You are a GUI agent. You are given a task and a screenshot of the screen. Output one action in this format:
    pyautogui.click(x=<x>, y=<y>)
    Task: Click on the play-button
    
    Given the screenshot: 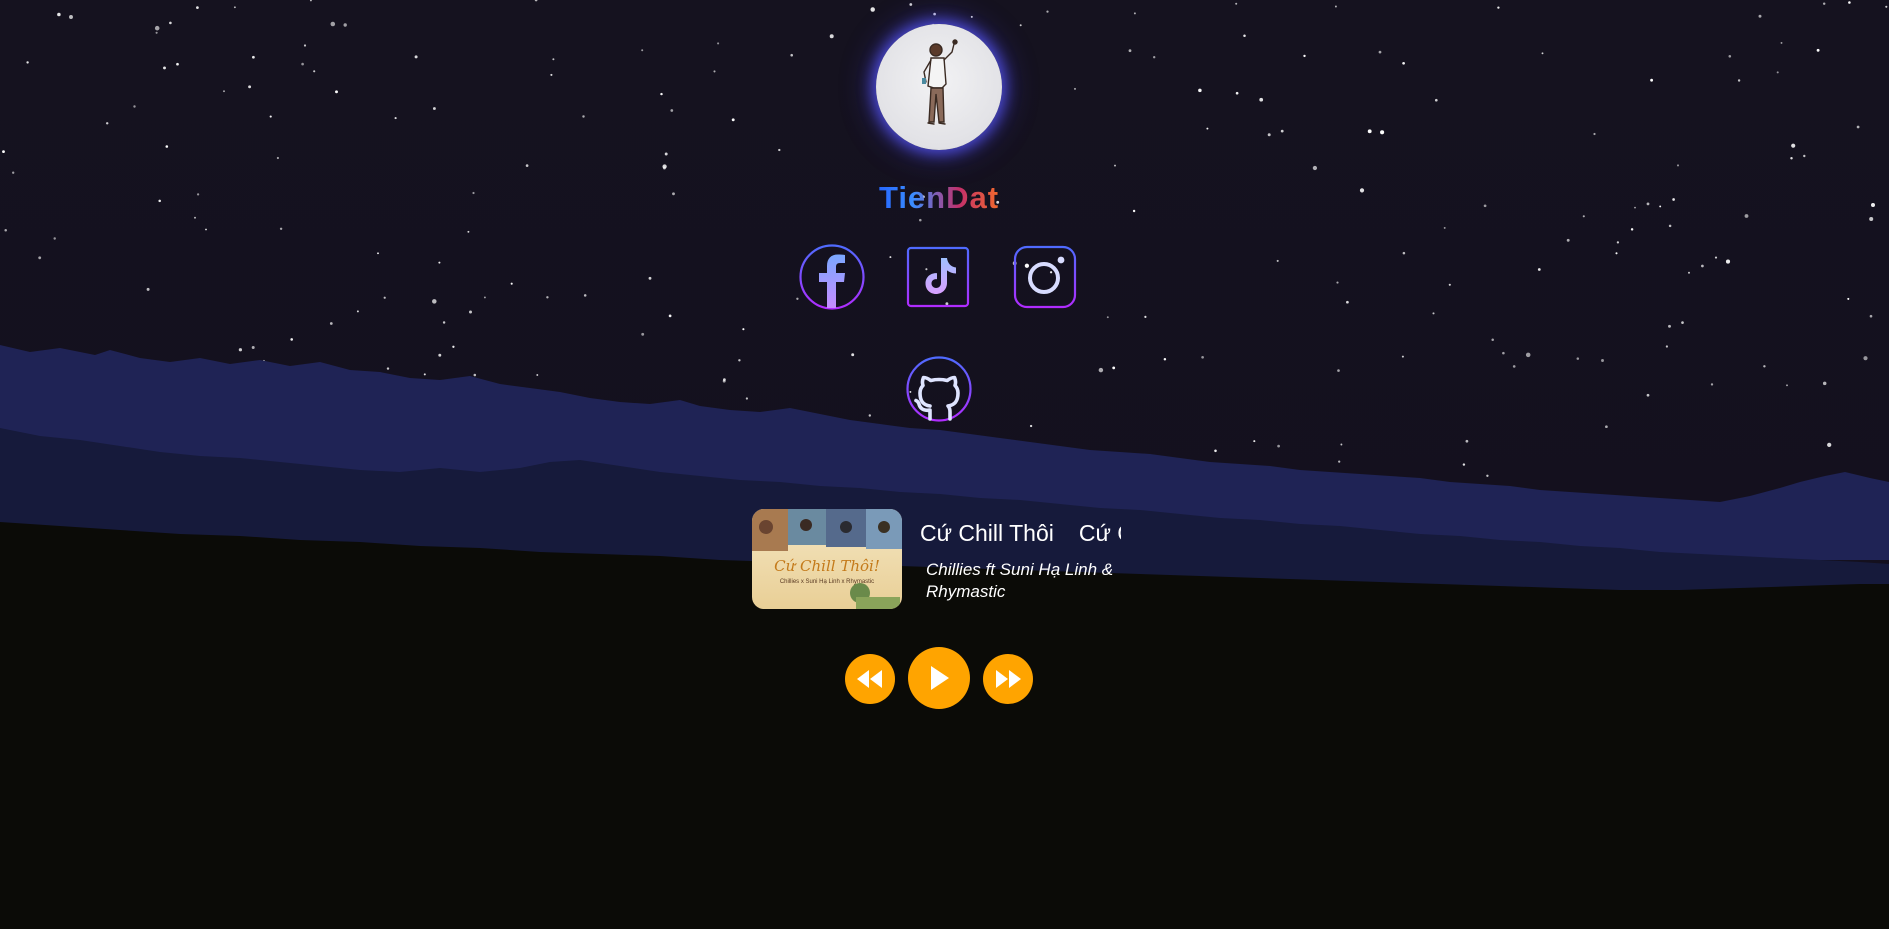 What is the action you would take?
    pyautogui.click(x=939, y=678)
    